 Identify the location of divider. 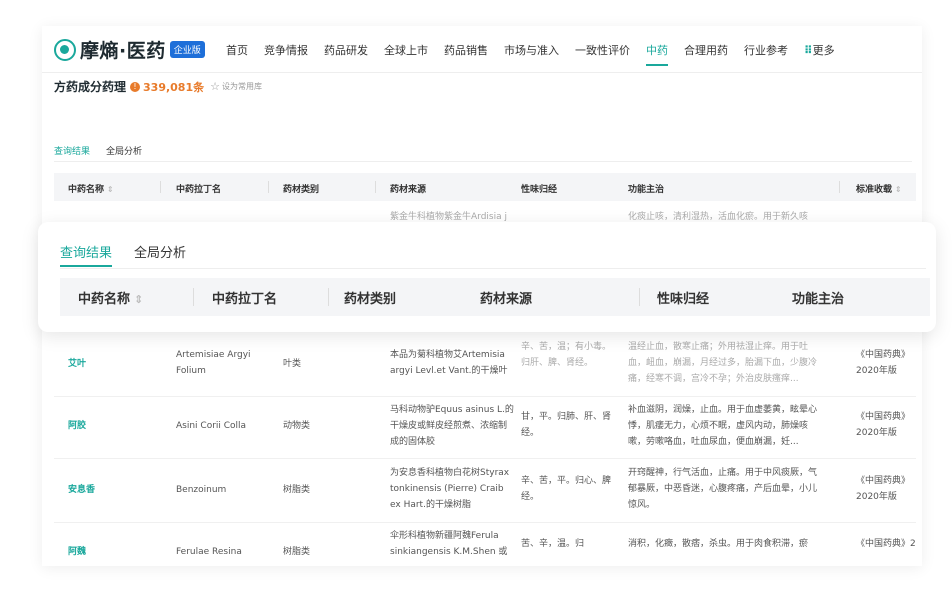
(483, 161).